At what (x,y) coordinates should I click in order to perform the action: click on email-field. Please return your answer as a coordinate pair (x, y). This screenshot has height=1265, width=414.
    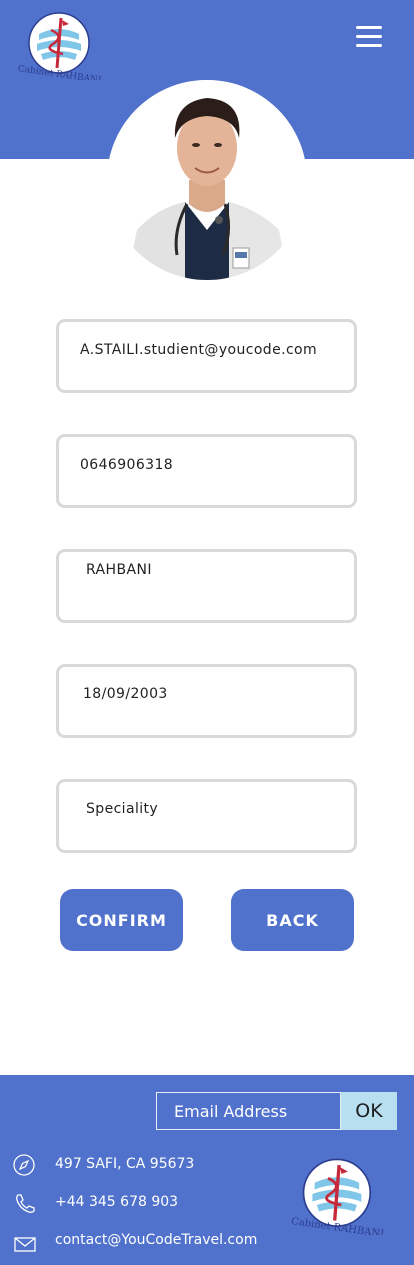
    Looking at the image, I should click on (206, 356).